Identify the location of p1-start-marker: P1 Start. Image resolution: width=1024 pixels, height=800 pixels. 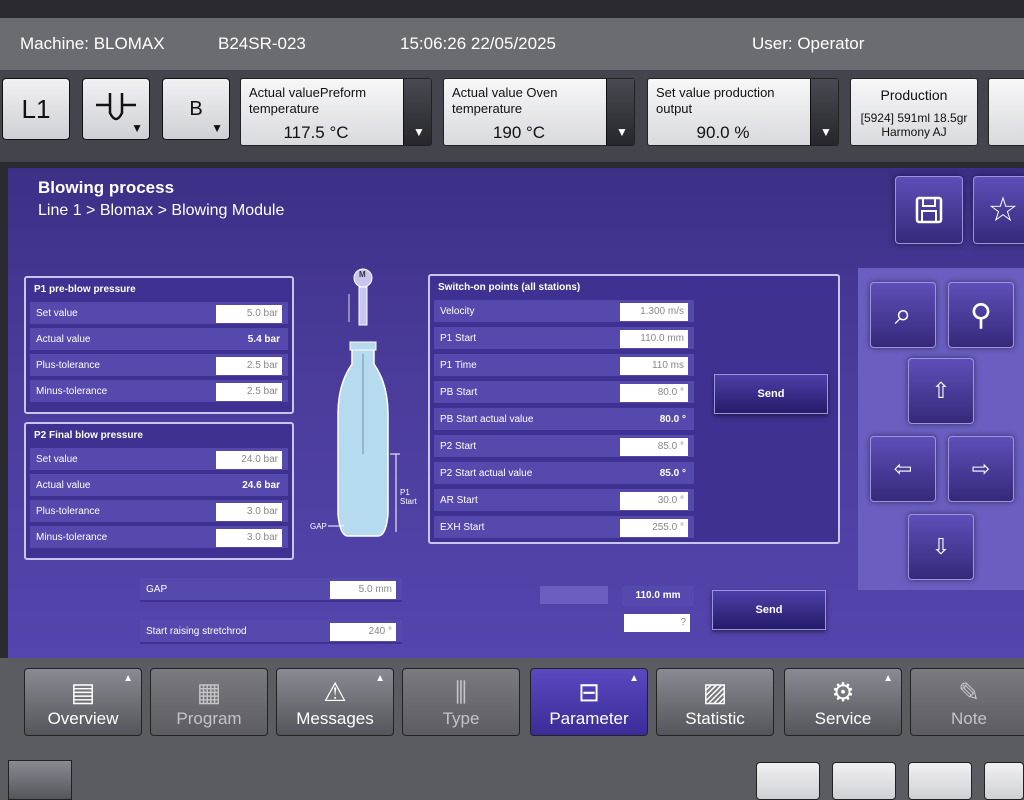
(408, 497).